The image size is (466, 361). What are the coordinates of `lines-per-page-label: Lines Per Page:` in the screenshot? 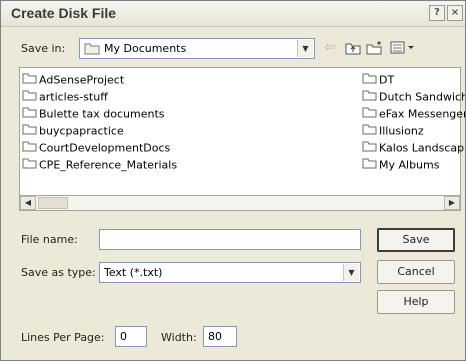 It's located at (63, 337).